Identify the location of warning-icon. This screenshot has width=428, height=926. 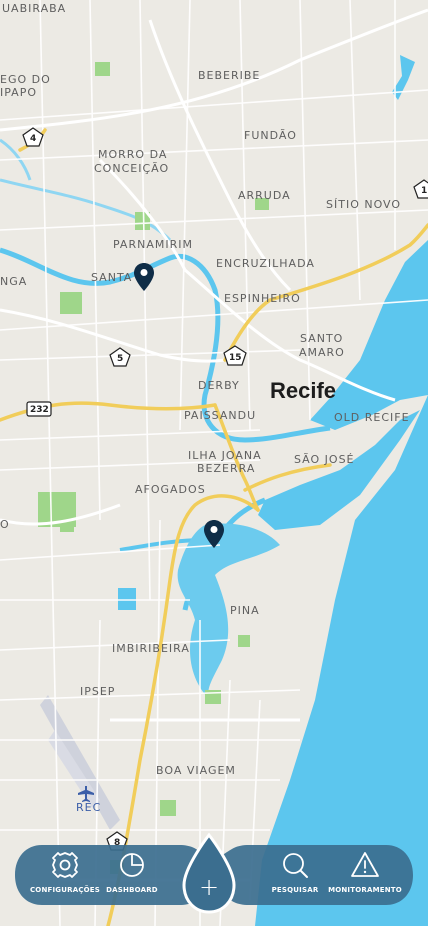
(365, 864).